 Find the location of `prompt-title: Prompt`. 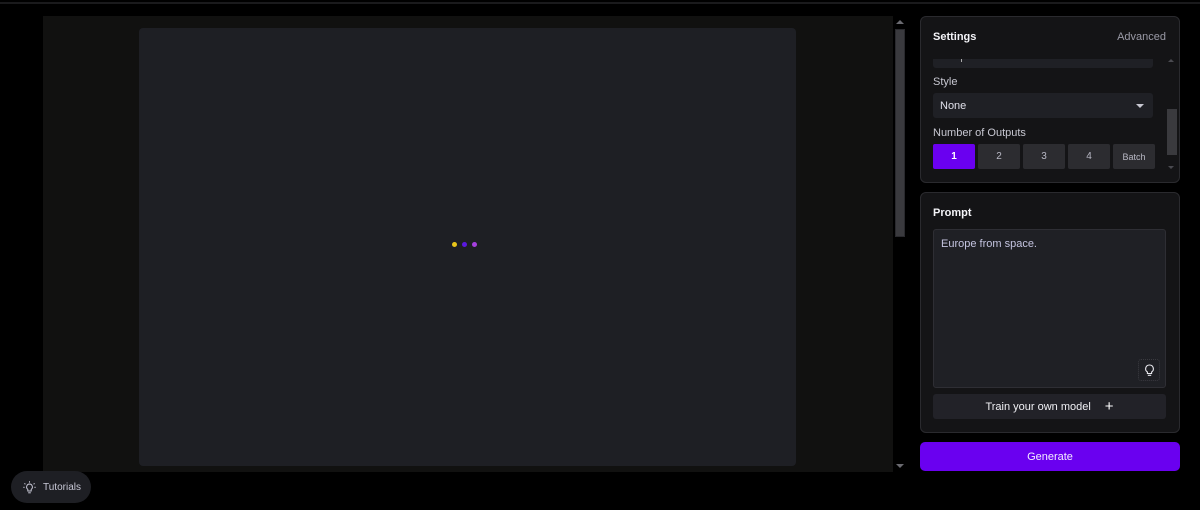

prompt-title: Prompt is located at coordinates (952, 213).